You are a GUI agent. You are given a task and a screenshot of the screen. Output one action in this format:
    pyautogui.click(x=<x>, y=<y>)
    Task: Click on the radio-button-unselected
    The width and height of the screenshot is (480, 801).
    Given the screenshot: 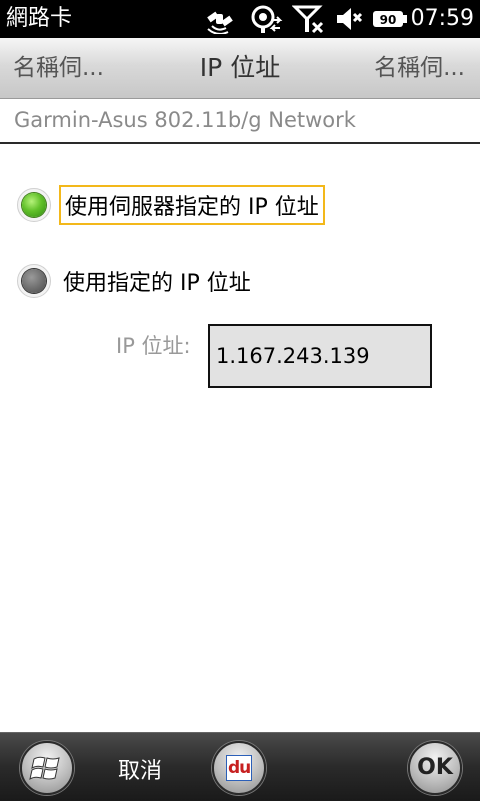 What is the action you would take?
    pyautogui.click(x=34, y=281)
    